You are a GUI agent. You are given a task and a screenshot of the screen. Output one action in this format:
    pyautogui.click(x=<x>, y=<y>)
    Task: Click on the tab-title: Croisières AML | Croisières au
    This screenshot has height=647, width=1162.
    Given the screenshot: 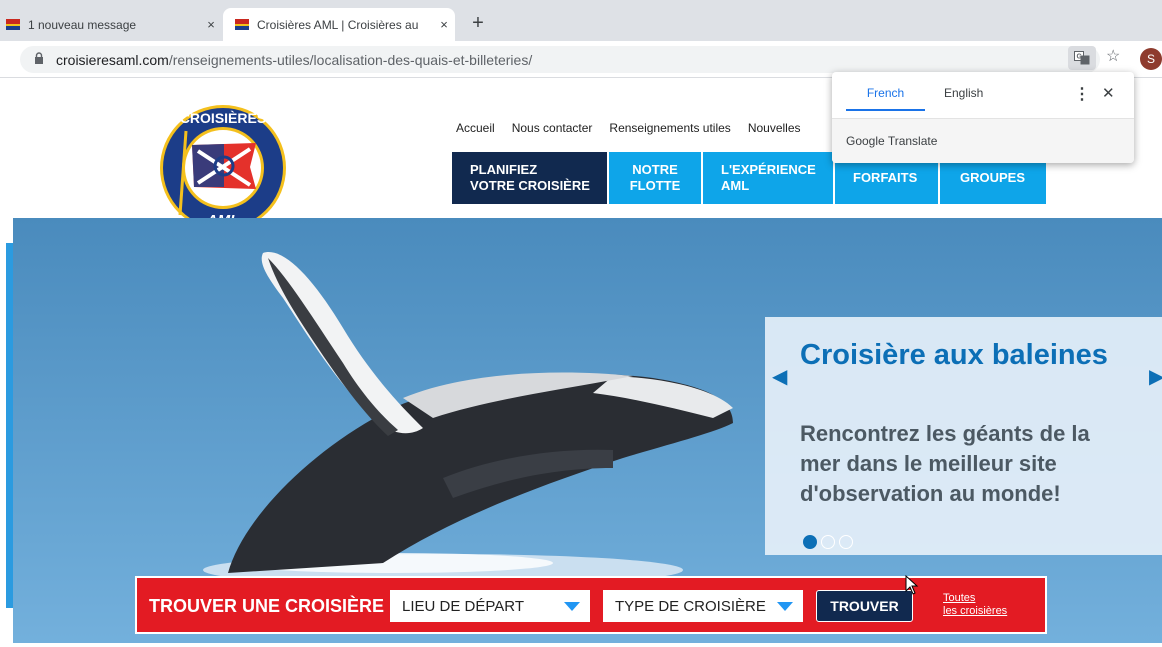 What is the action you would take?
    pyautogui.click(x=338, y=24)
    